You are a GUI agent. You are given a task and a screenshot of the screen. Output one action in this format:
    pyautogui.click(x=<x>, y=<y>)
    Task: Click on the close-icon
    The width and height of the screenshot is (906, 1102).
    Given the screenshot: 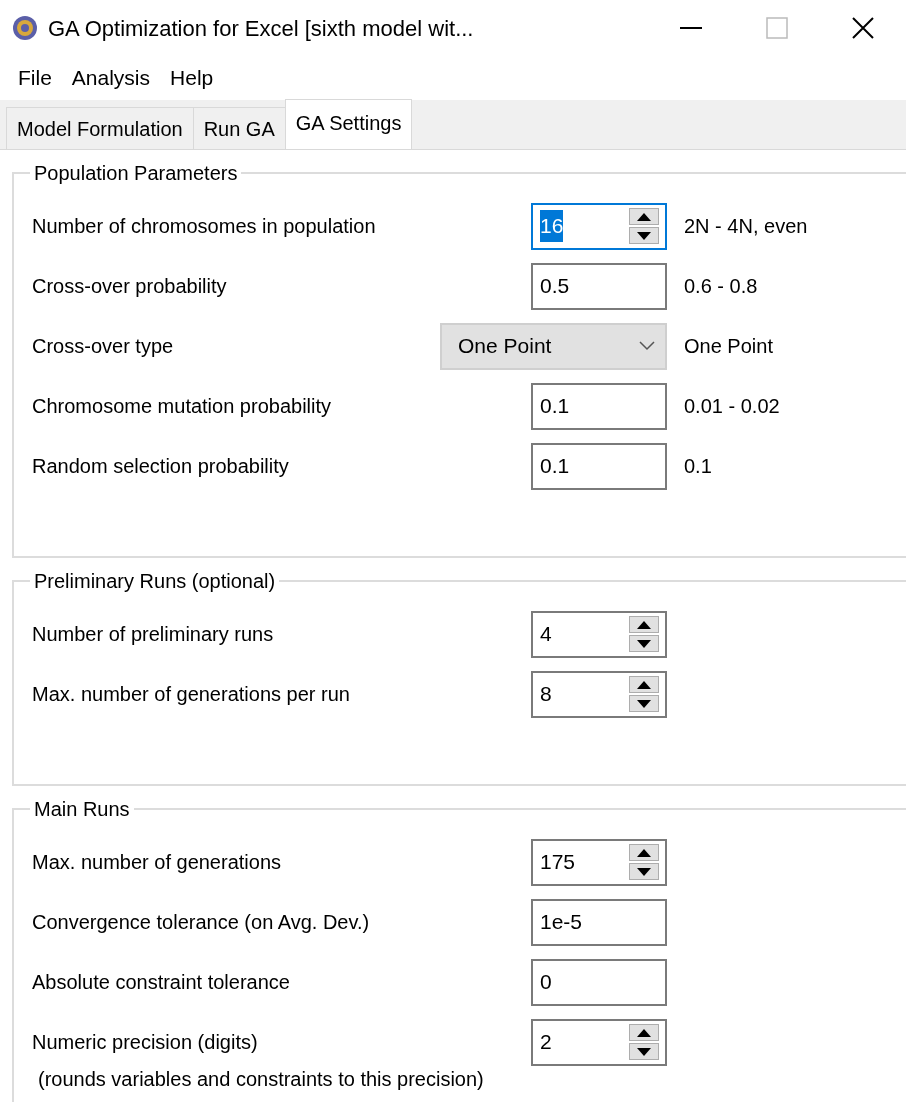 What is the action you would take?
    pyautogui.click(x=863, y=28)
    